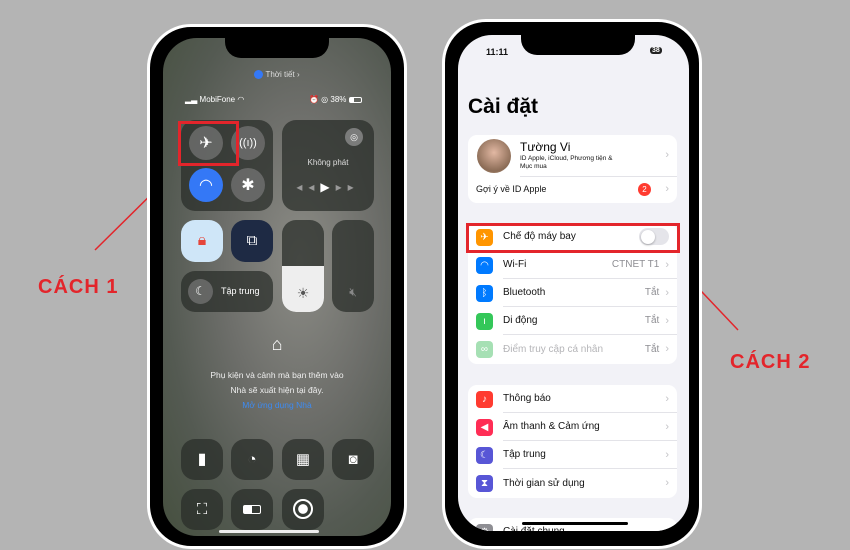 The height and width of the screenshot is (550, 850). What do you see at coordinates (656, 50) in the screenshot?
I see `battery-icon: 38` at bounding box center [656, 50].